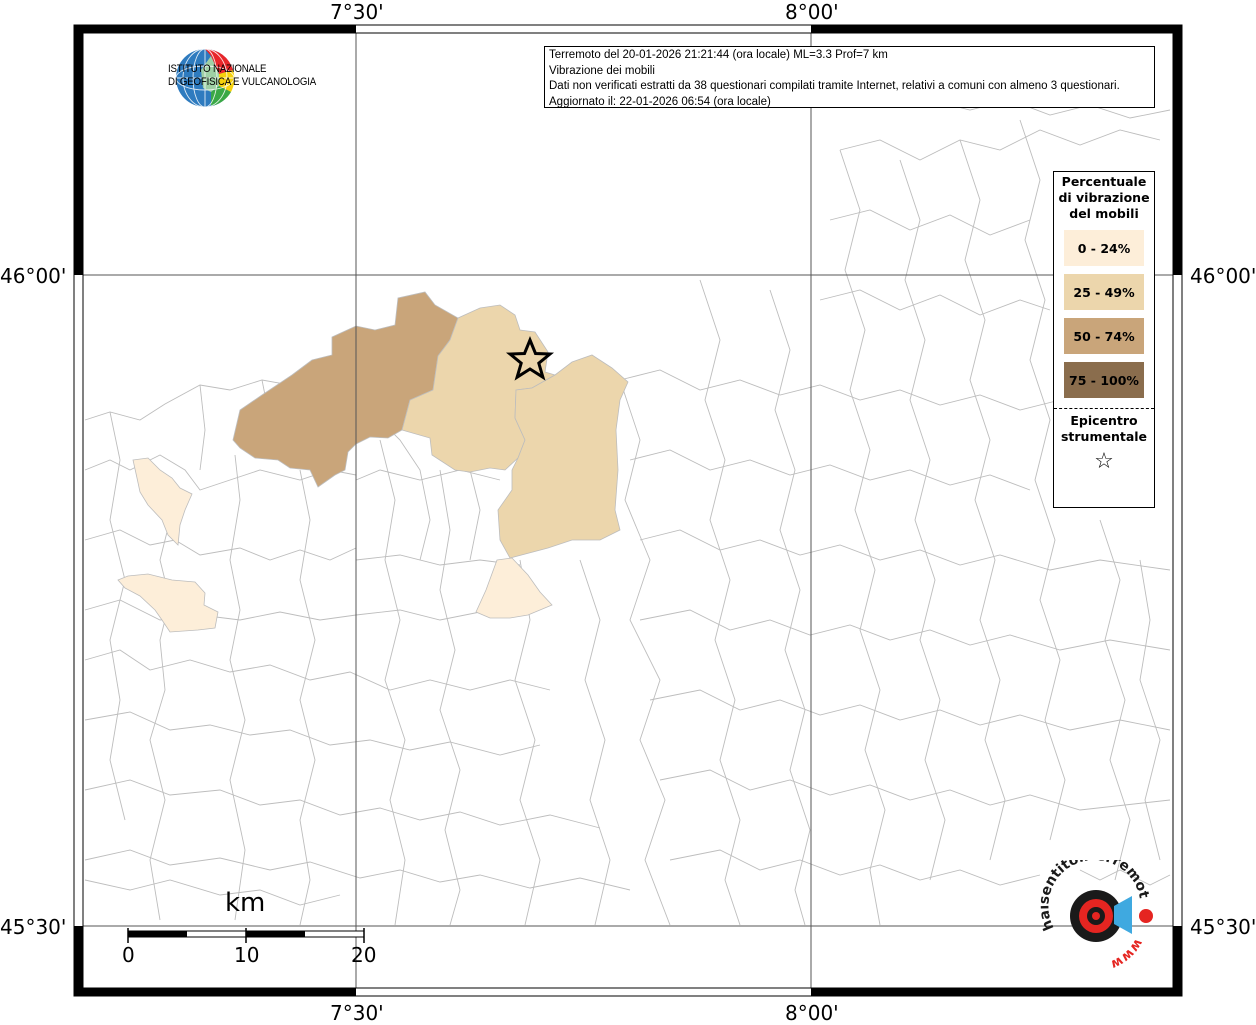 The height and width of the screenshot is (1025, 1256). What do you see at coordinates (812, 12) in the screenshot?
I see `lon-label-top-right: 8°00'` at bounding box center [812, 12].